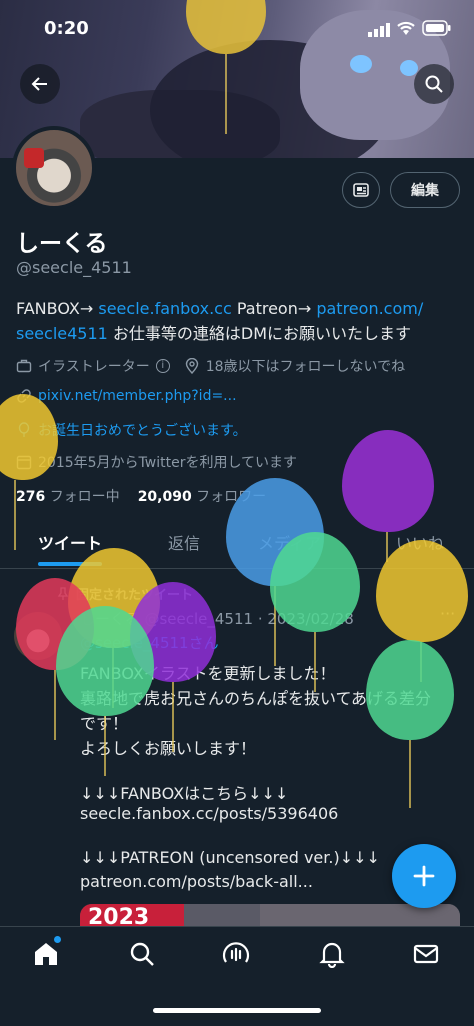  I want to click on status-time: 0:20, so click(66, 28).